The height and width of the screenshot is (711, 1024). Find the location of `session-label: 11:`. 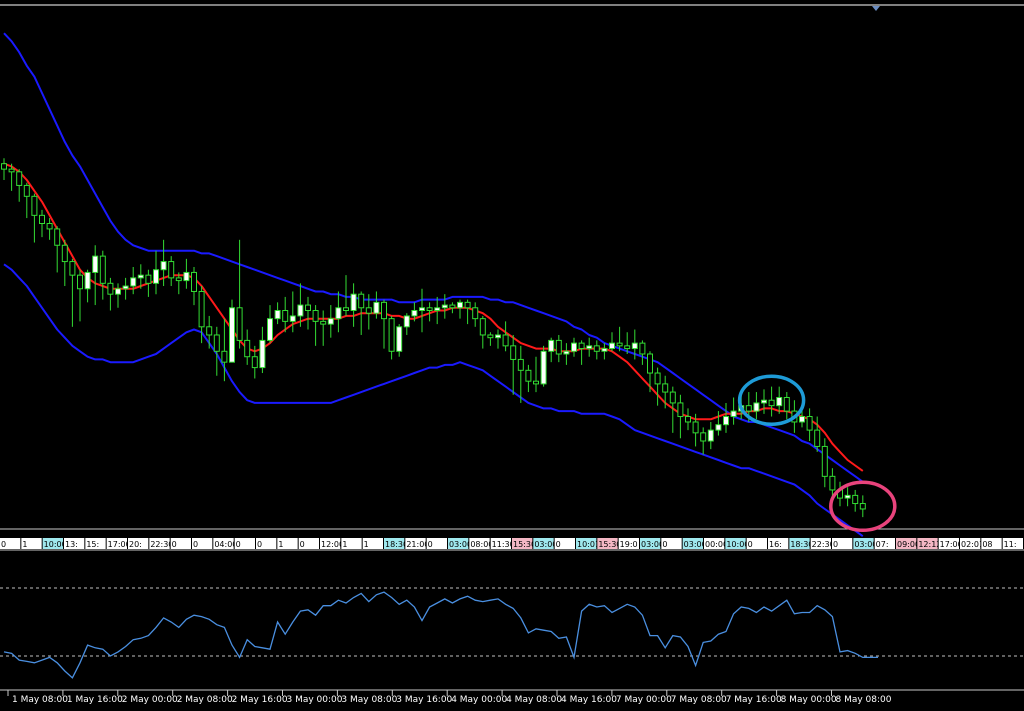

session-label: 11: is located at coordinates (1012, 543).